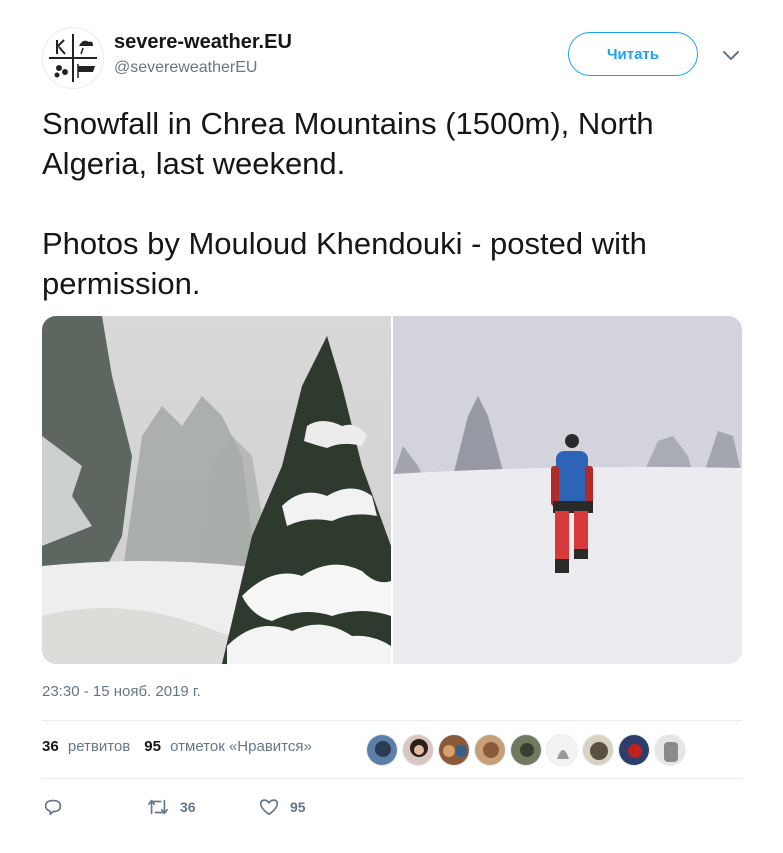 This screenshot has width=783, height=853. Describe the element at coordinates (269, 807) in the screenshot. I see `like-icon` at that location.